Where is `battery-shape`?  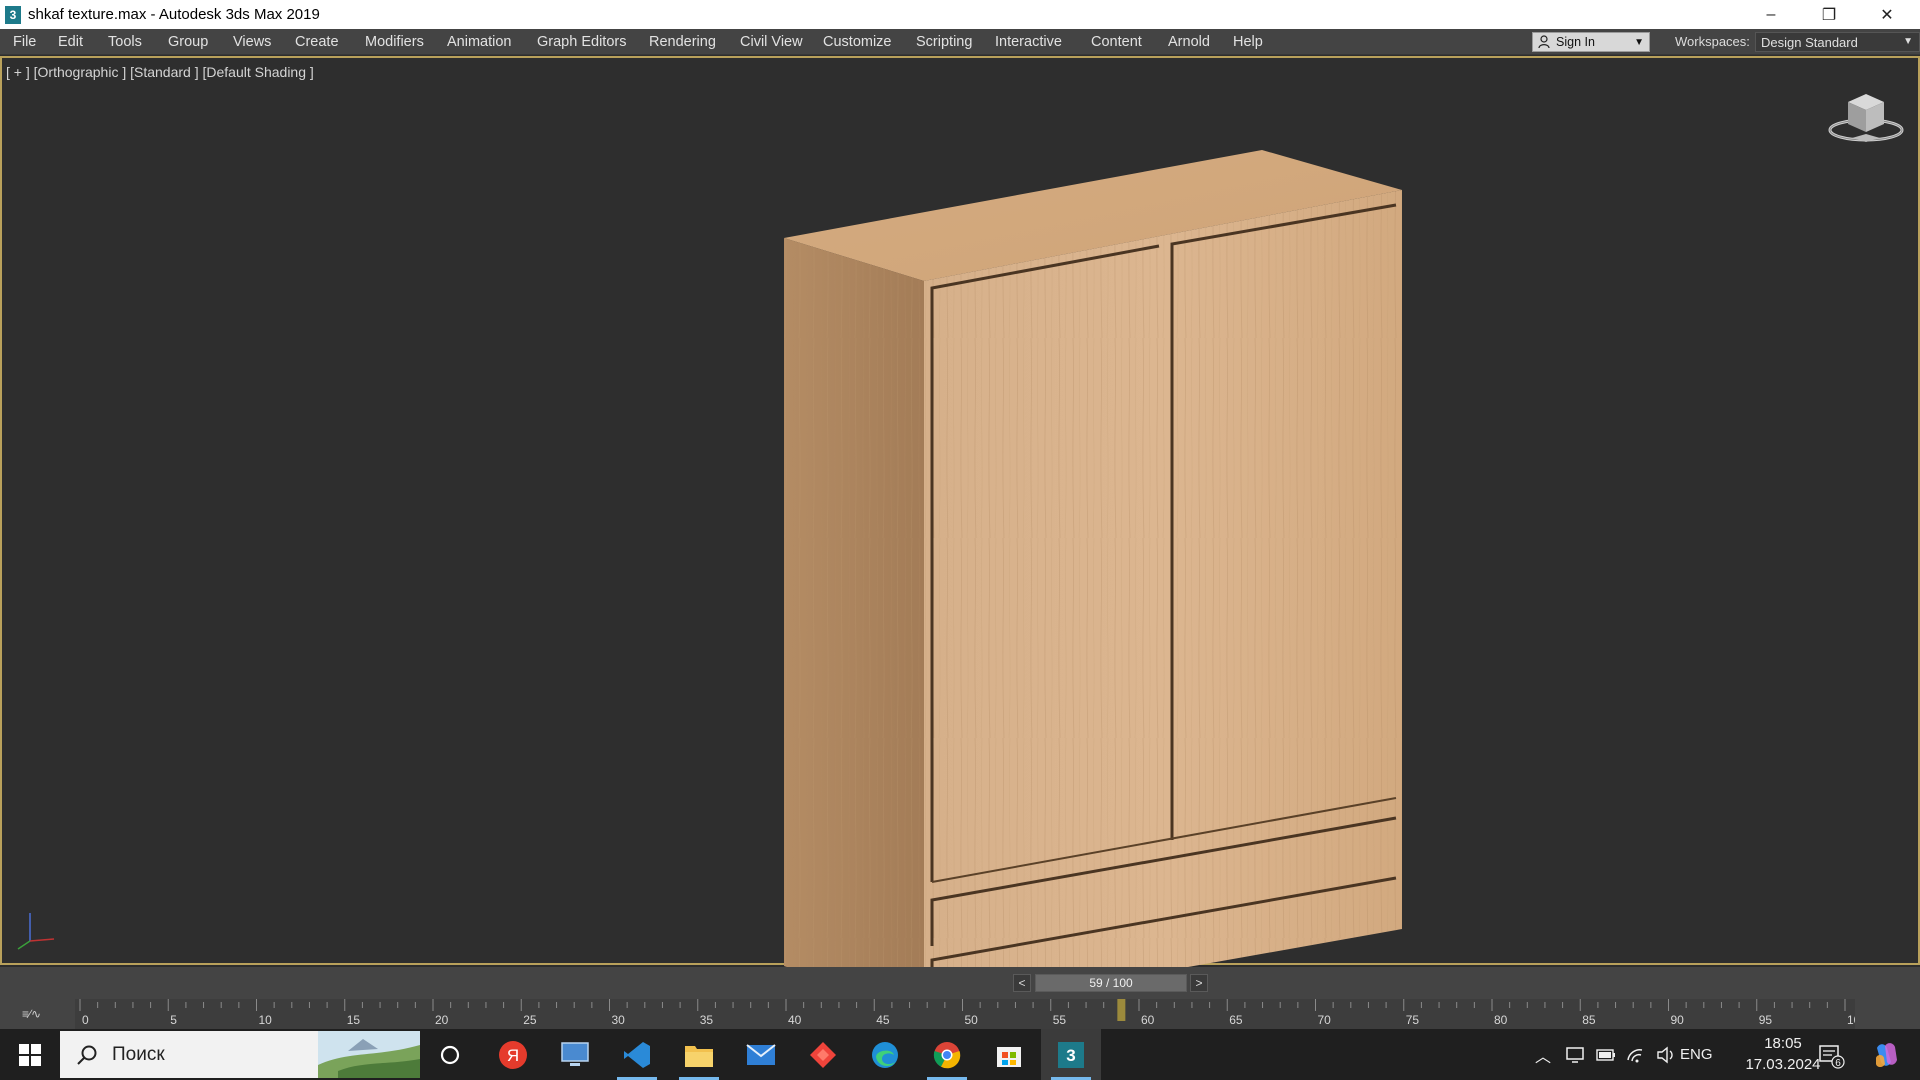
battery-shape is located at coordinates (1605, 1055).